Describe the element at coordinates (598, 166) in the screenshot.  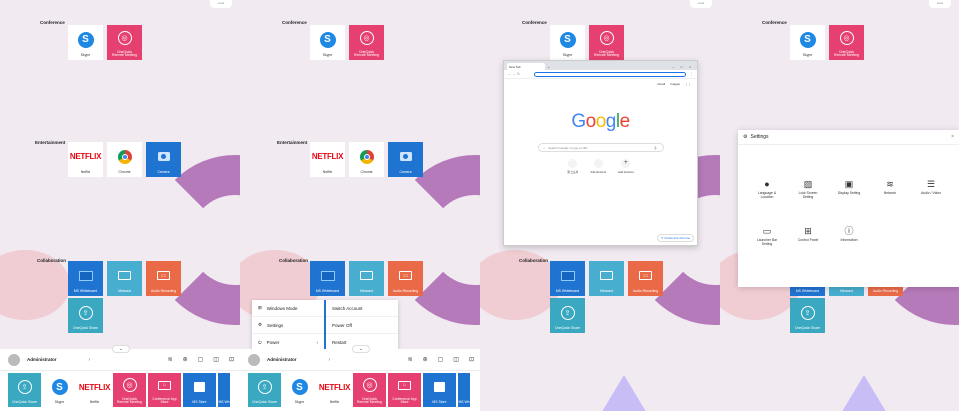
I see `shortcut-add-1: Add shortcut` at that location.